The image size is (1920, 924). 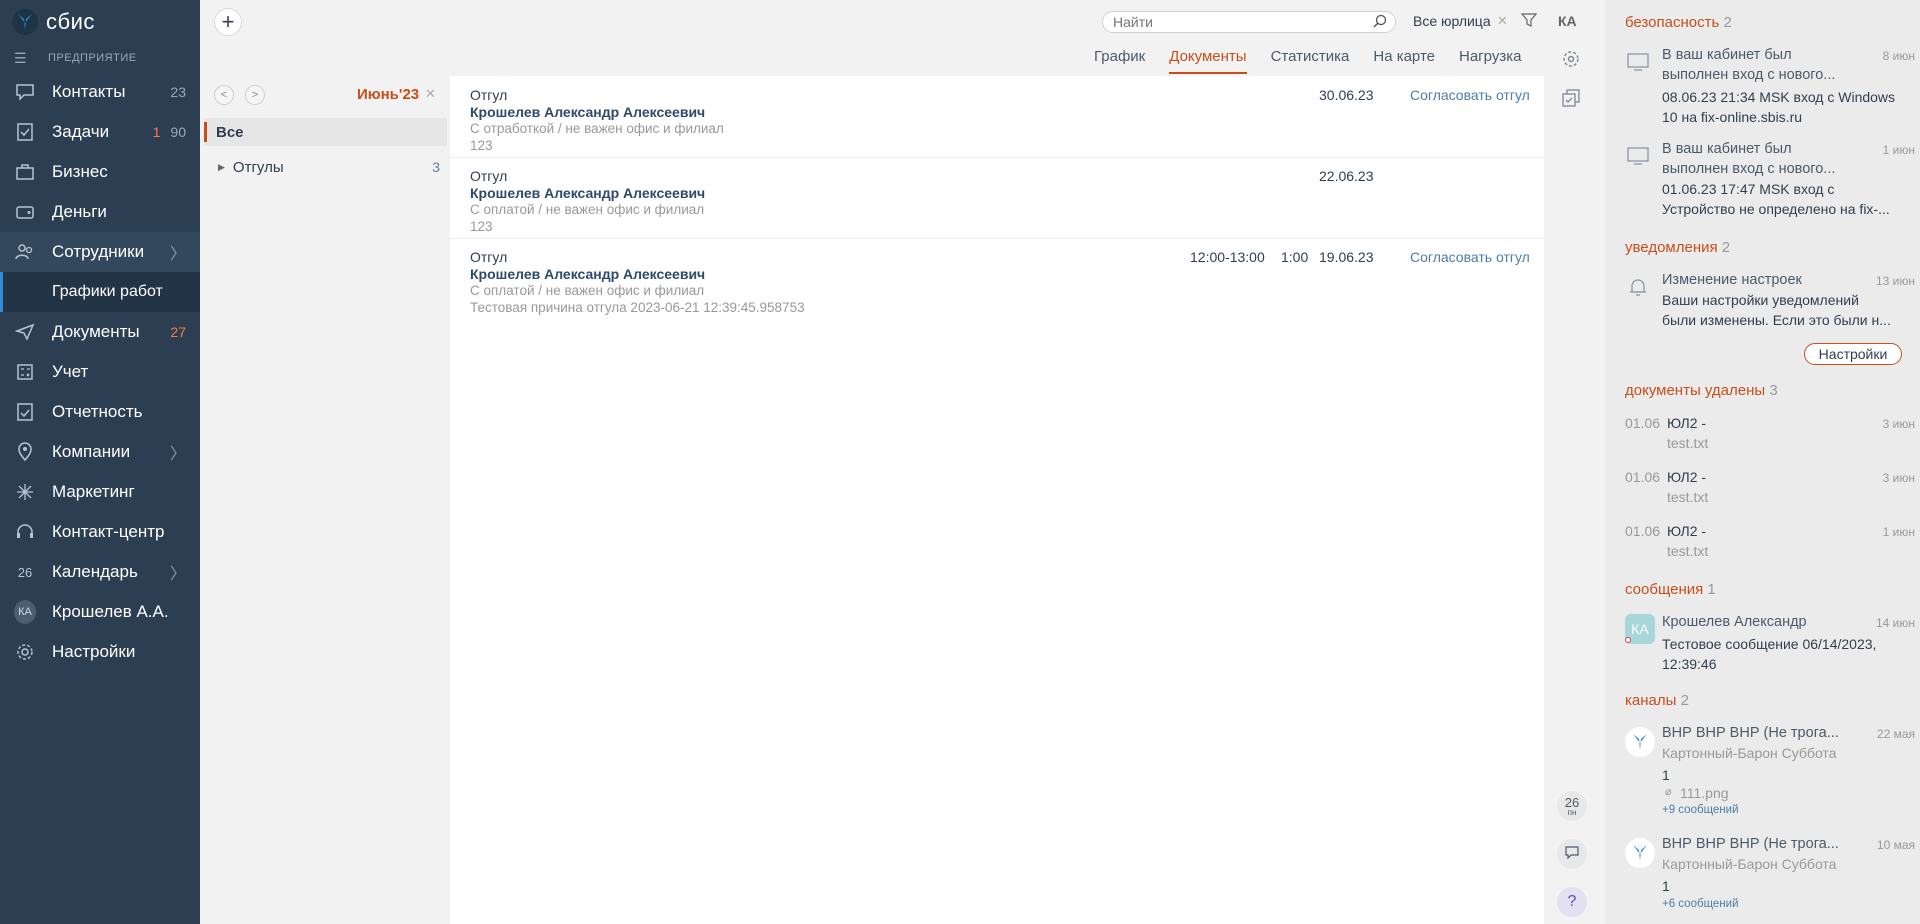 I want to click on nav-item-reports: Отчетность, so click(x=100, y=412).